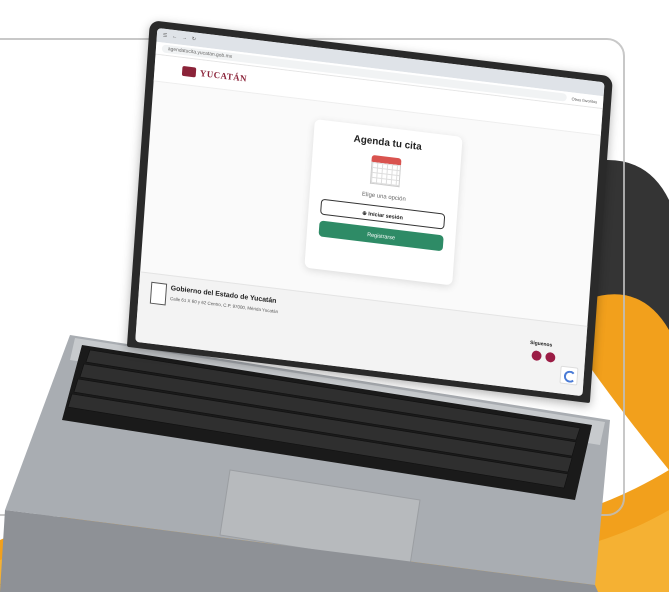 The width and height of the screenshot is (669, 592). What do you see at coordinates (184, 38) in the screenshot?
I see `forward-icon: →` at bounding box center [184, 38].